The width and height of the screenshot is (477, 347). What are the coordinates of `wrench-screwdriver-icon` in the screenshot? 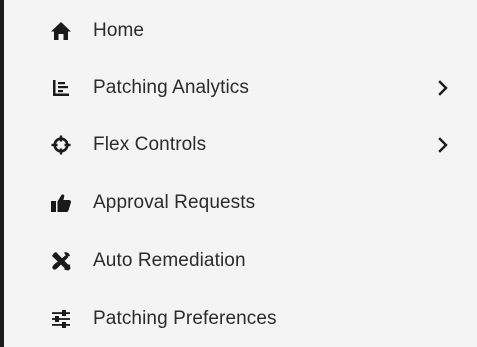 It's located at (61, 261).